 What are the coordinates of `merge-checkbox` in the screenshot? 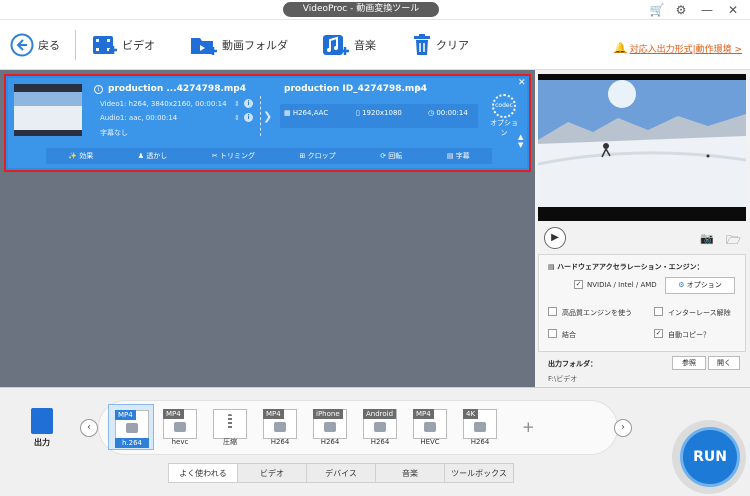 It's located at (552, 333).